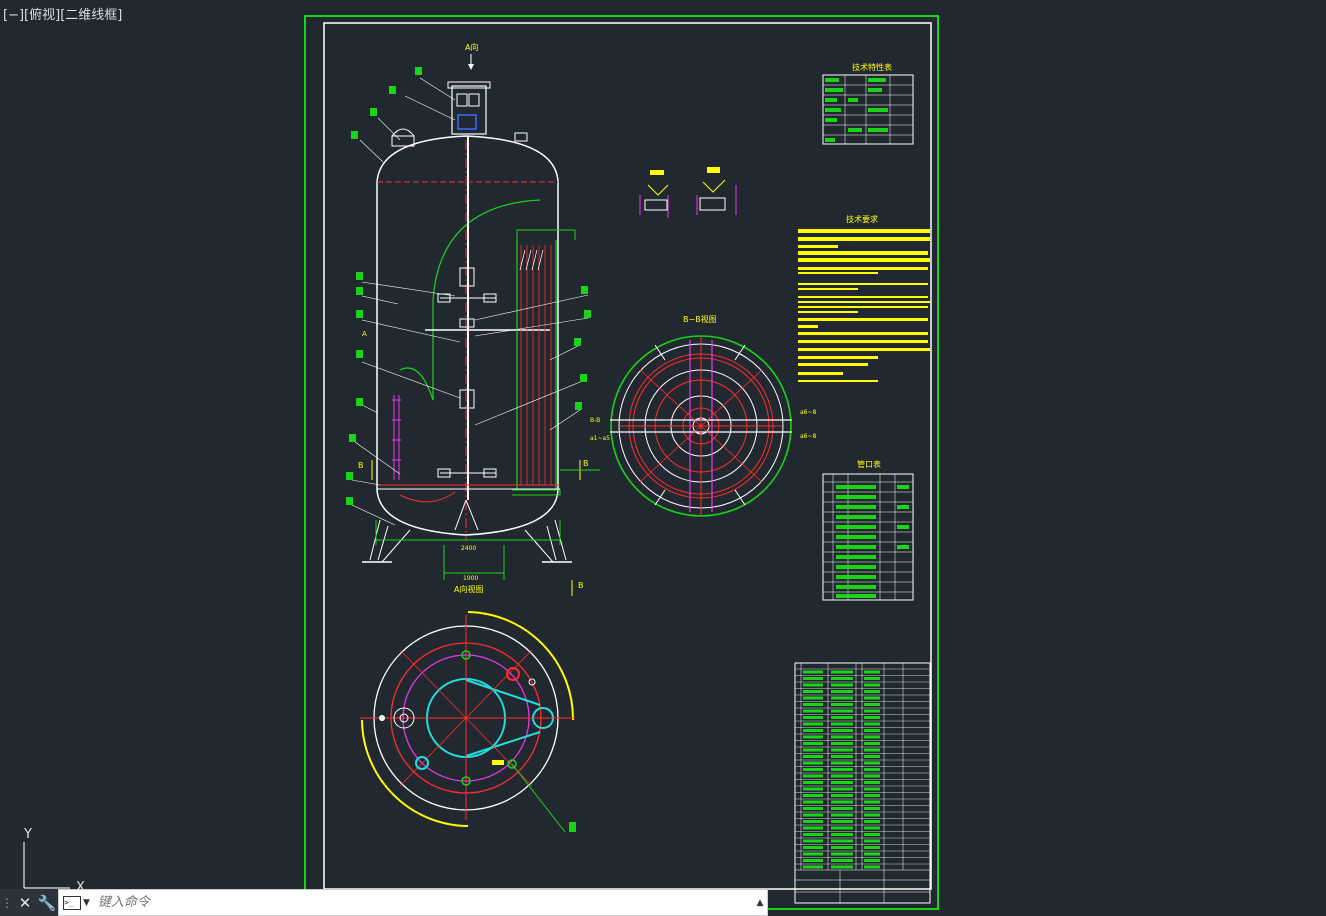 This screenshot has height=916, width=1326. What do you see at coordinates (86, 903) in the screenshot?
I see `recent-commands-dropdown-icon: ▼` at bounding box center [86, 903].